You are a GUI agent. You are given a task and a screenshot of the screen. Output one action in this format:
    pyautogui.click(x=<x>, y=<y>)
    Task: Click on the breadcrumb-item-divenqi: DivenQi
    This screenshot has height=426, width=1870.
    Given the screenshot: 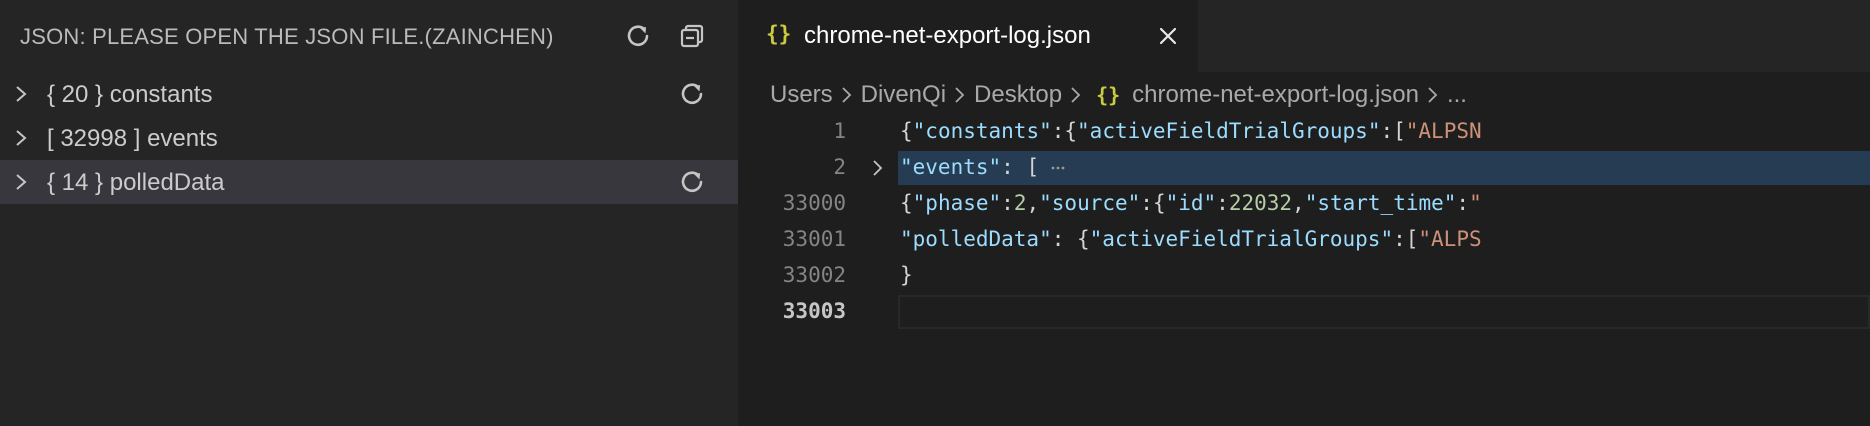 What is the action you would take?
    pyautogui.click(x=903, y=95)
    